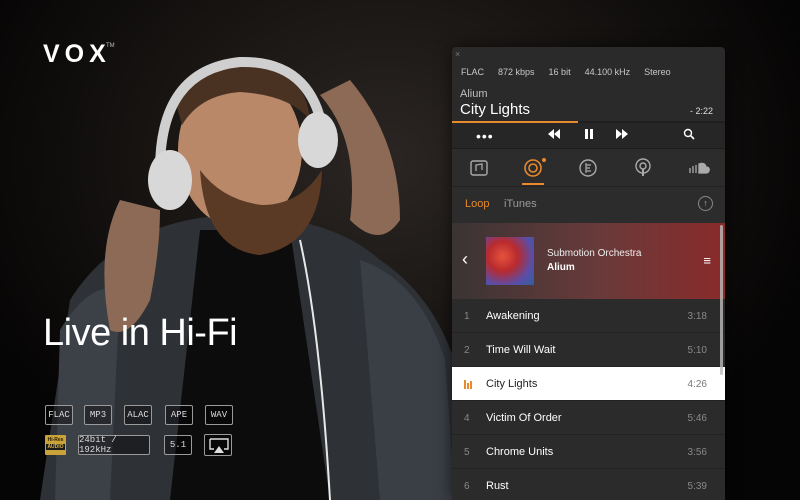  I want to click on meta-samplerate: 44.100 kHz, so click(607, 72).